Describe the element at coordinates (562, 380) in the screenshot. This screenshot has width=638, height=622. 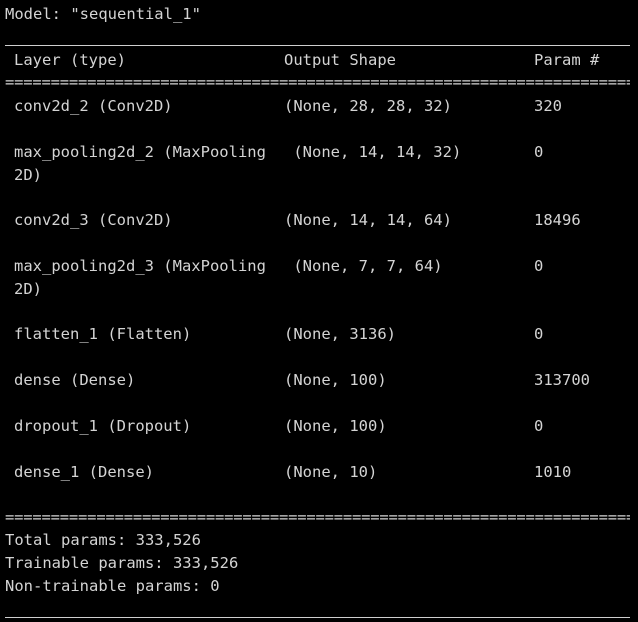
I see `layer-param-count: 313700` at that location.